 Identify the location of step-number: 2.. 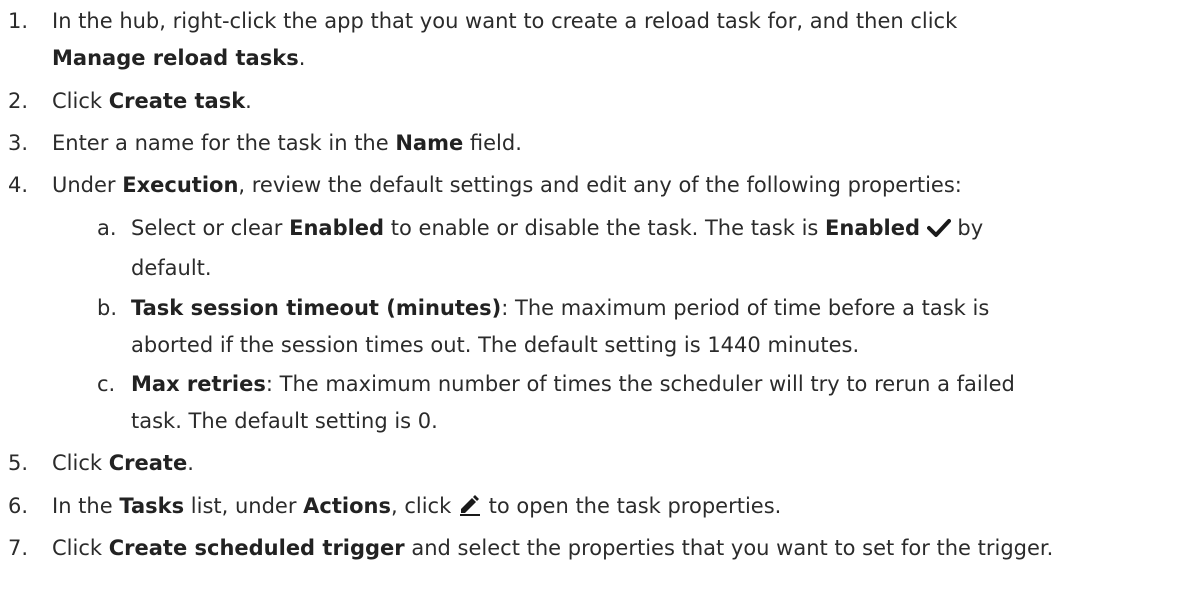
(18, 101).